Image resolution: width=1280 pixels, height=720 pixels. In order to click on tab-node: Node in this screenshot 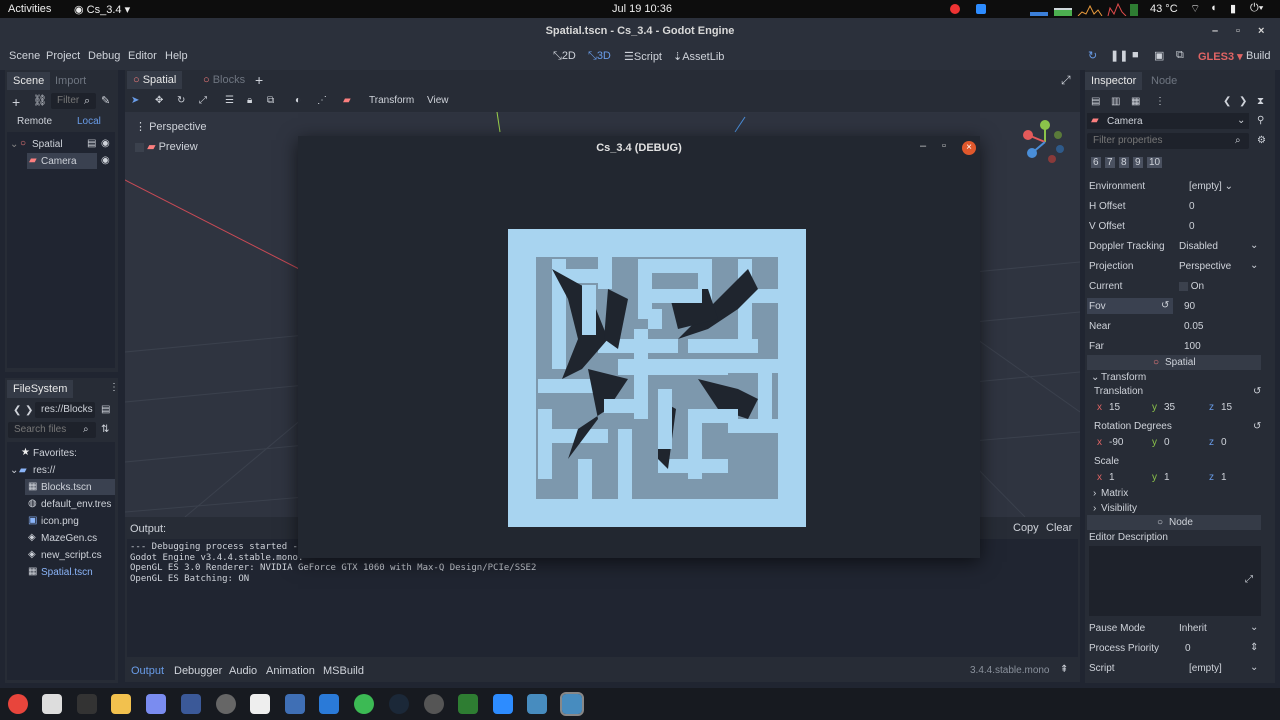, I will do `click(1164, 81)`.